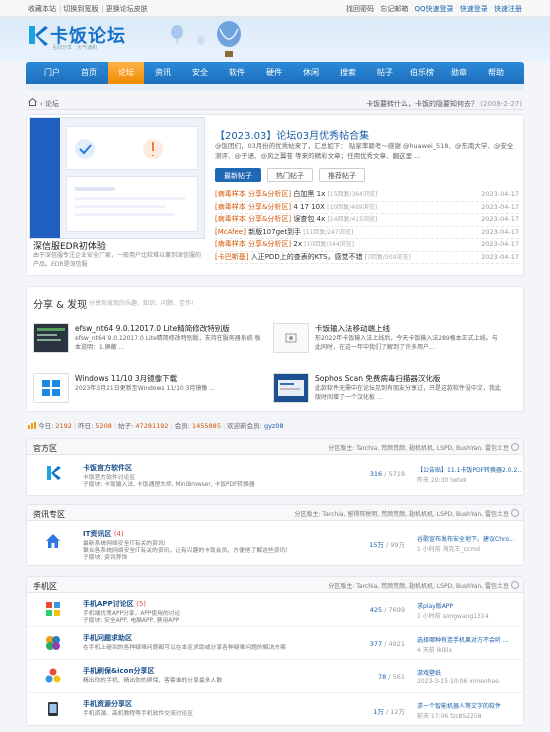 Image resolution: width=550 pixels, height=732 pixels. What do you see at coordinates (469, 672) in the screenshot?
I see `last-post-link: 游戏壁纸` at bounding box center [469, 672].